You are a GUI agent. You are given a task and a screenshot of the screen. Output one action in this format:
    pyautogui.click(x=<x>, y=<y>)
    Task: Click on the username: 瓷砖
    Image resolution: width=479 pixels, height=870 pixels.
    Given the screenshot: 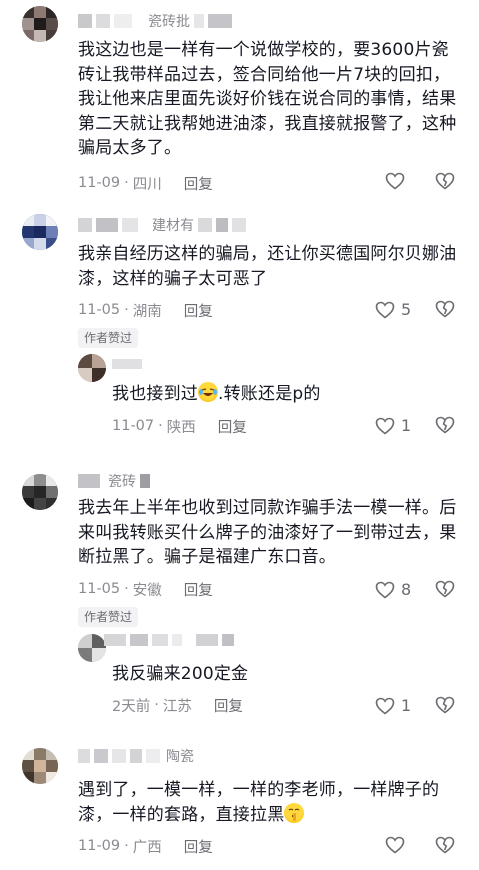 What is the action you would take?
    pyautogui.click(x=114, y=481)
    